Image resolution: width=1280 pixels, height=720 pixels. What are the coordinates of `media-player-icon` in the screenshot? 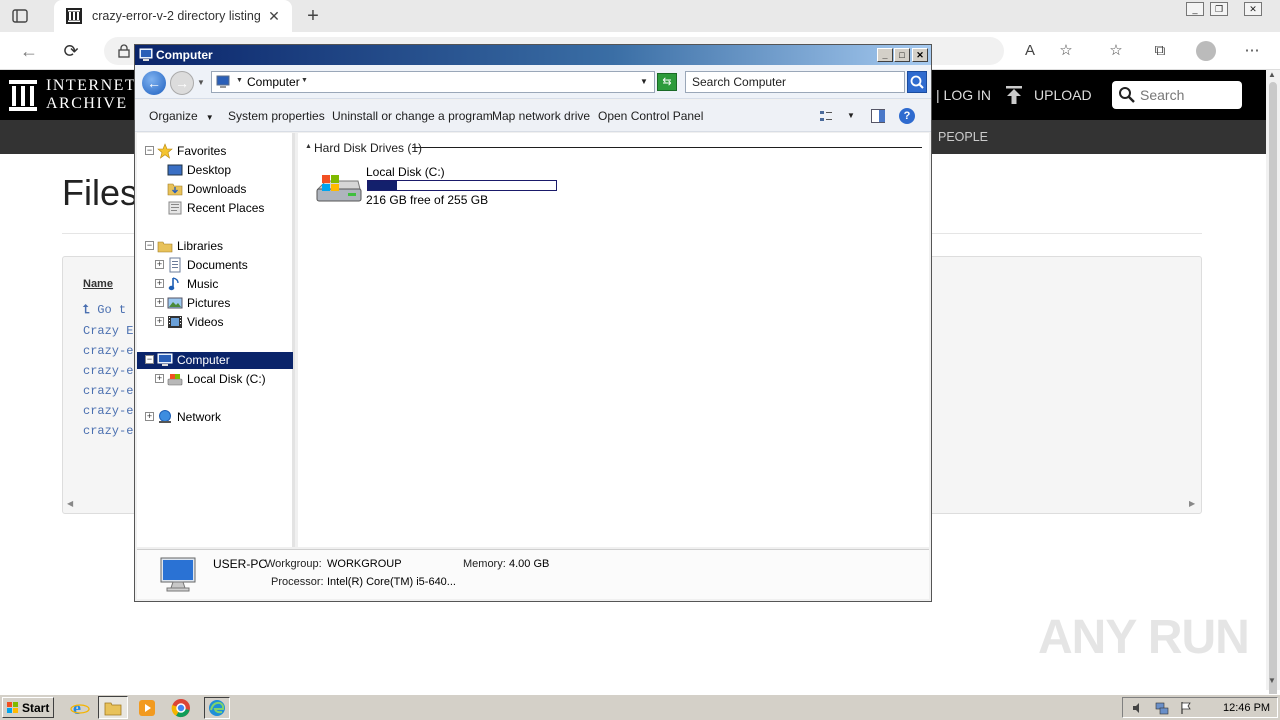 It's located at (147, 708).